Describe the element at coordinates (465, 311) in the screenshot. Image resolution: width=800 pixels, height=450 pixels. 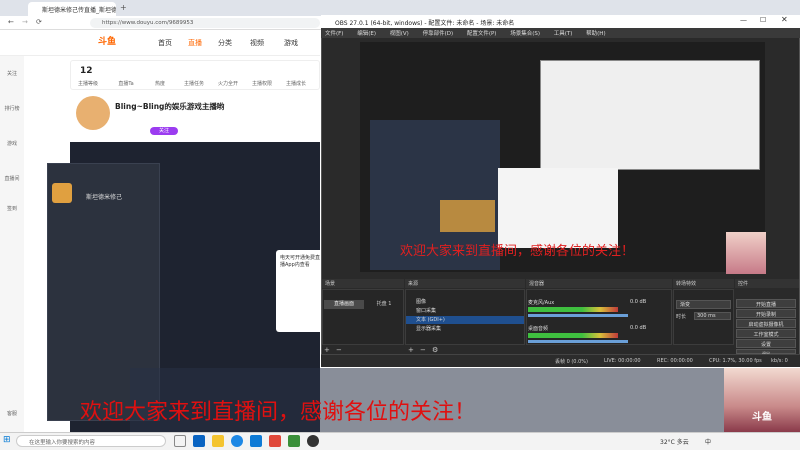
I see `source-window-capture: 窗口采集` at that location.